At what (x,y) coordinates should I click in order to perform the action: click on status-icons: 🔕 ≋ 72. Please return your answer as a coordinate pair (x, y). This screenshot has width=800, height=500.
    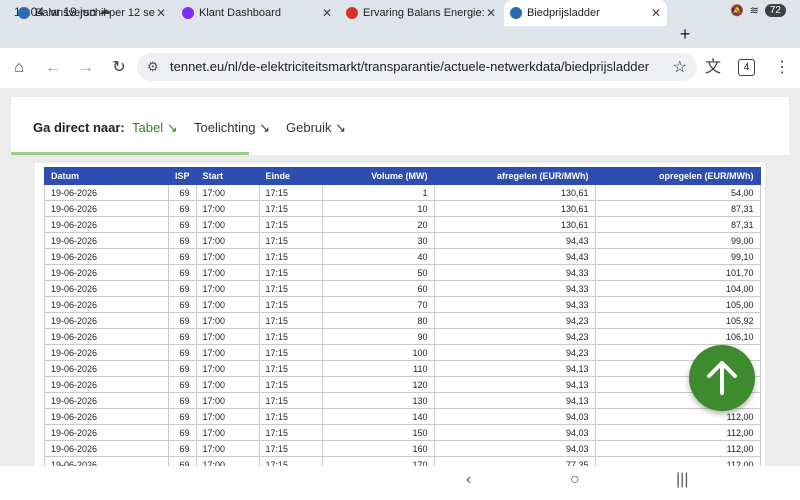
    Looking at the image, I should click on (758, 10).